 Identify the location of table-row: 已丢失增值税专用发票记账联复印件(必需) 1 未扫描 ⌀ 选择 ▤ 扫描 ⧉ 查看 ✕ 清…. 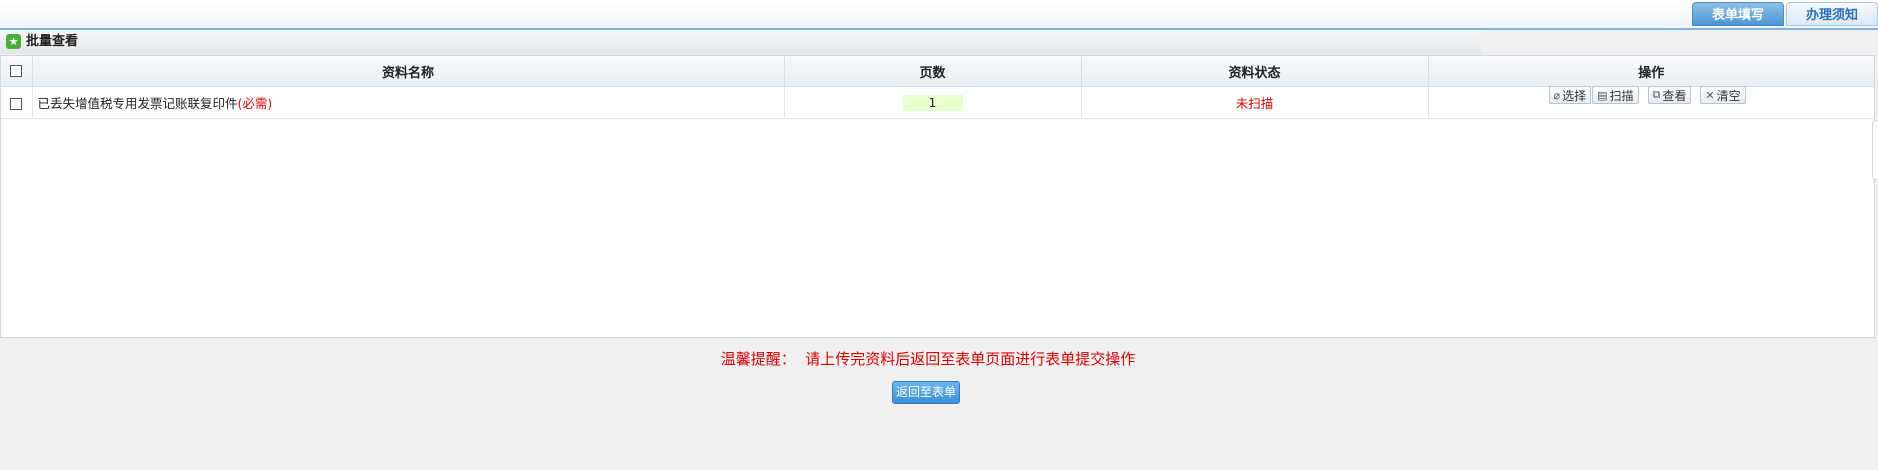
(937, 102).